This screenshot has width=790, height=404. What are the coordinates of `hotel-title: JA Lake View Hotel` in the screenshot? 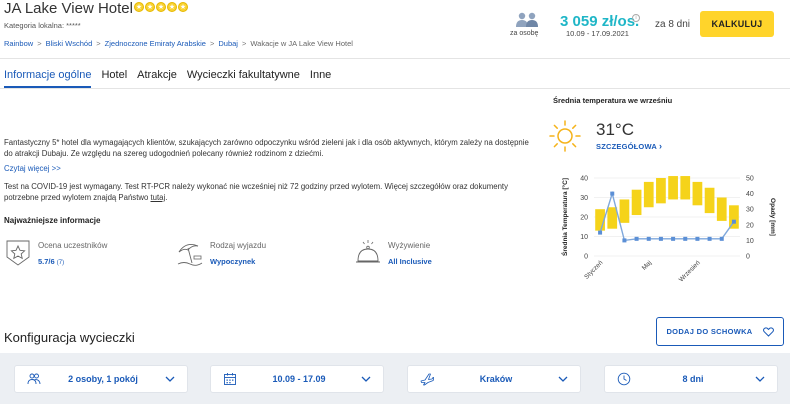 It's located at (68, 8).